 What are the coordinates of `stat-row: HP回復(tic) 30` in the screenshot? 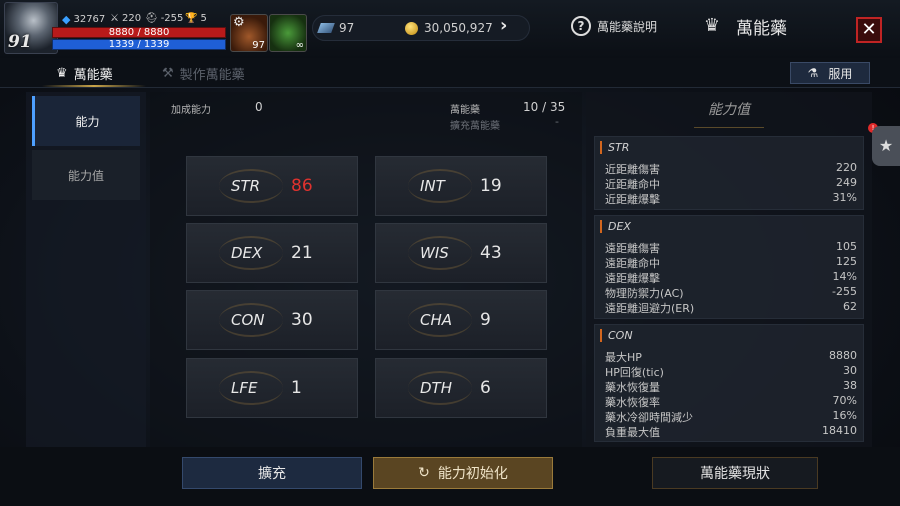 It's located at (731, 371).